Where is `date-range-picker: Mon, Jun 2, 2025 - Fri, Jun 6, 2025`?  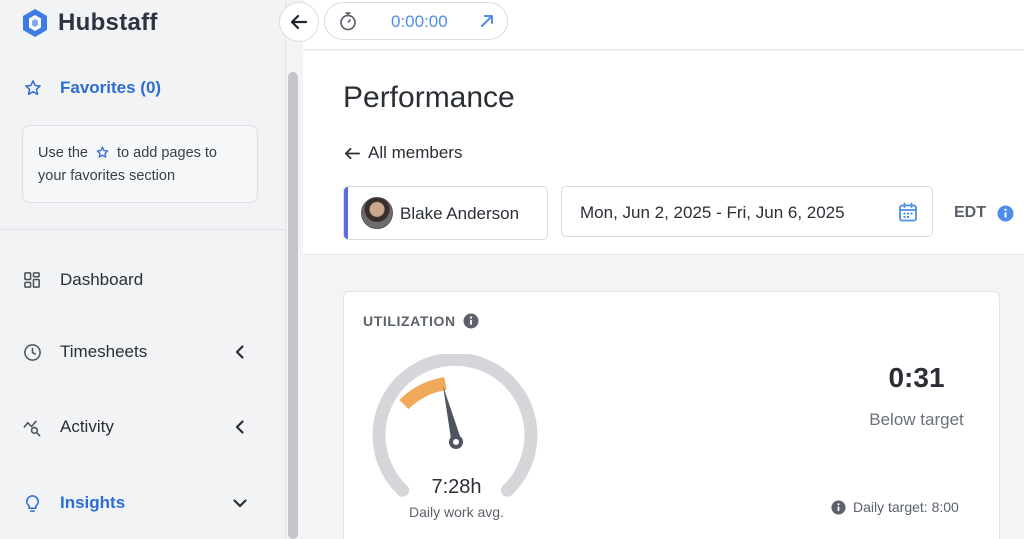
date-range-picker: Mon, Jun 2, 2025 - Fri, Jun 6, 2025 is located at coordinates (747, 211).